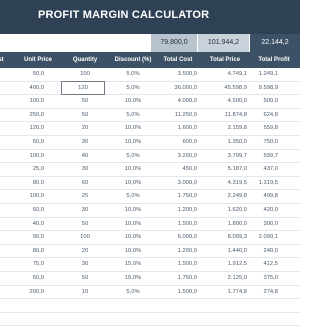 This screenshot has height=326, width=320. Describe the element at coordinates (265, 101) in the screenshot. I see `total-profit-cell: 500,0` at that location.